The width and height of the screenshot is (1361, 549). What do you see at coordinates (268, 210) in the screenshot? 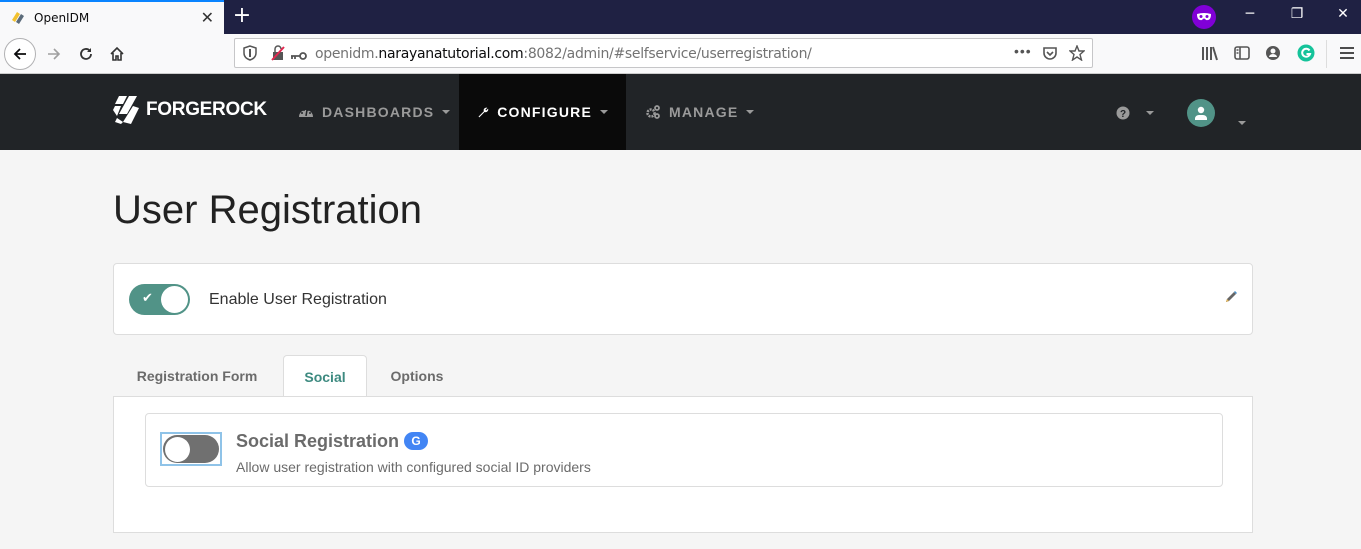
I see `page-title: User Registration` at bounding box center [268, 210].